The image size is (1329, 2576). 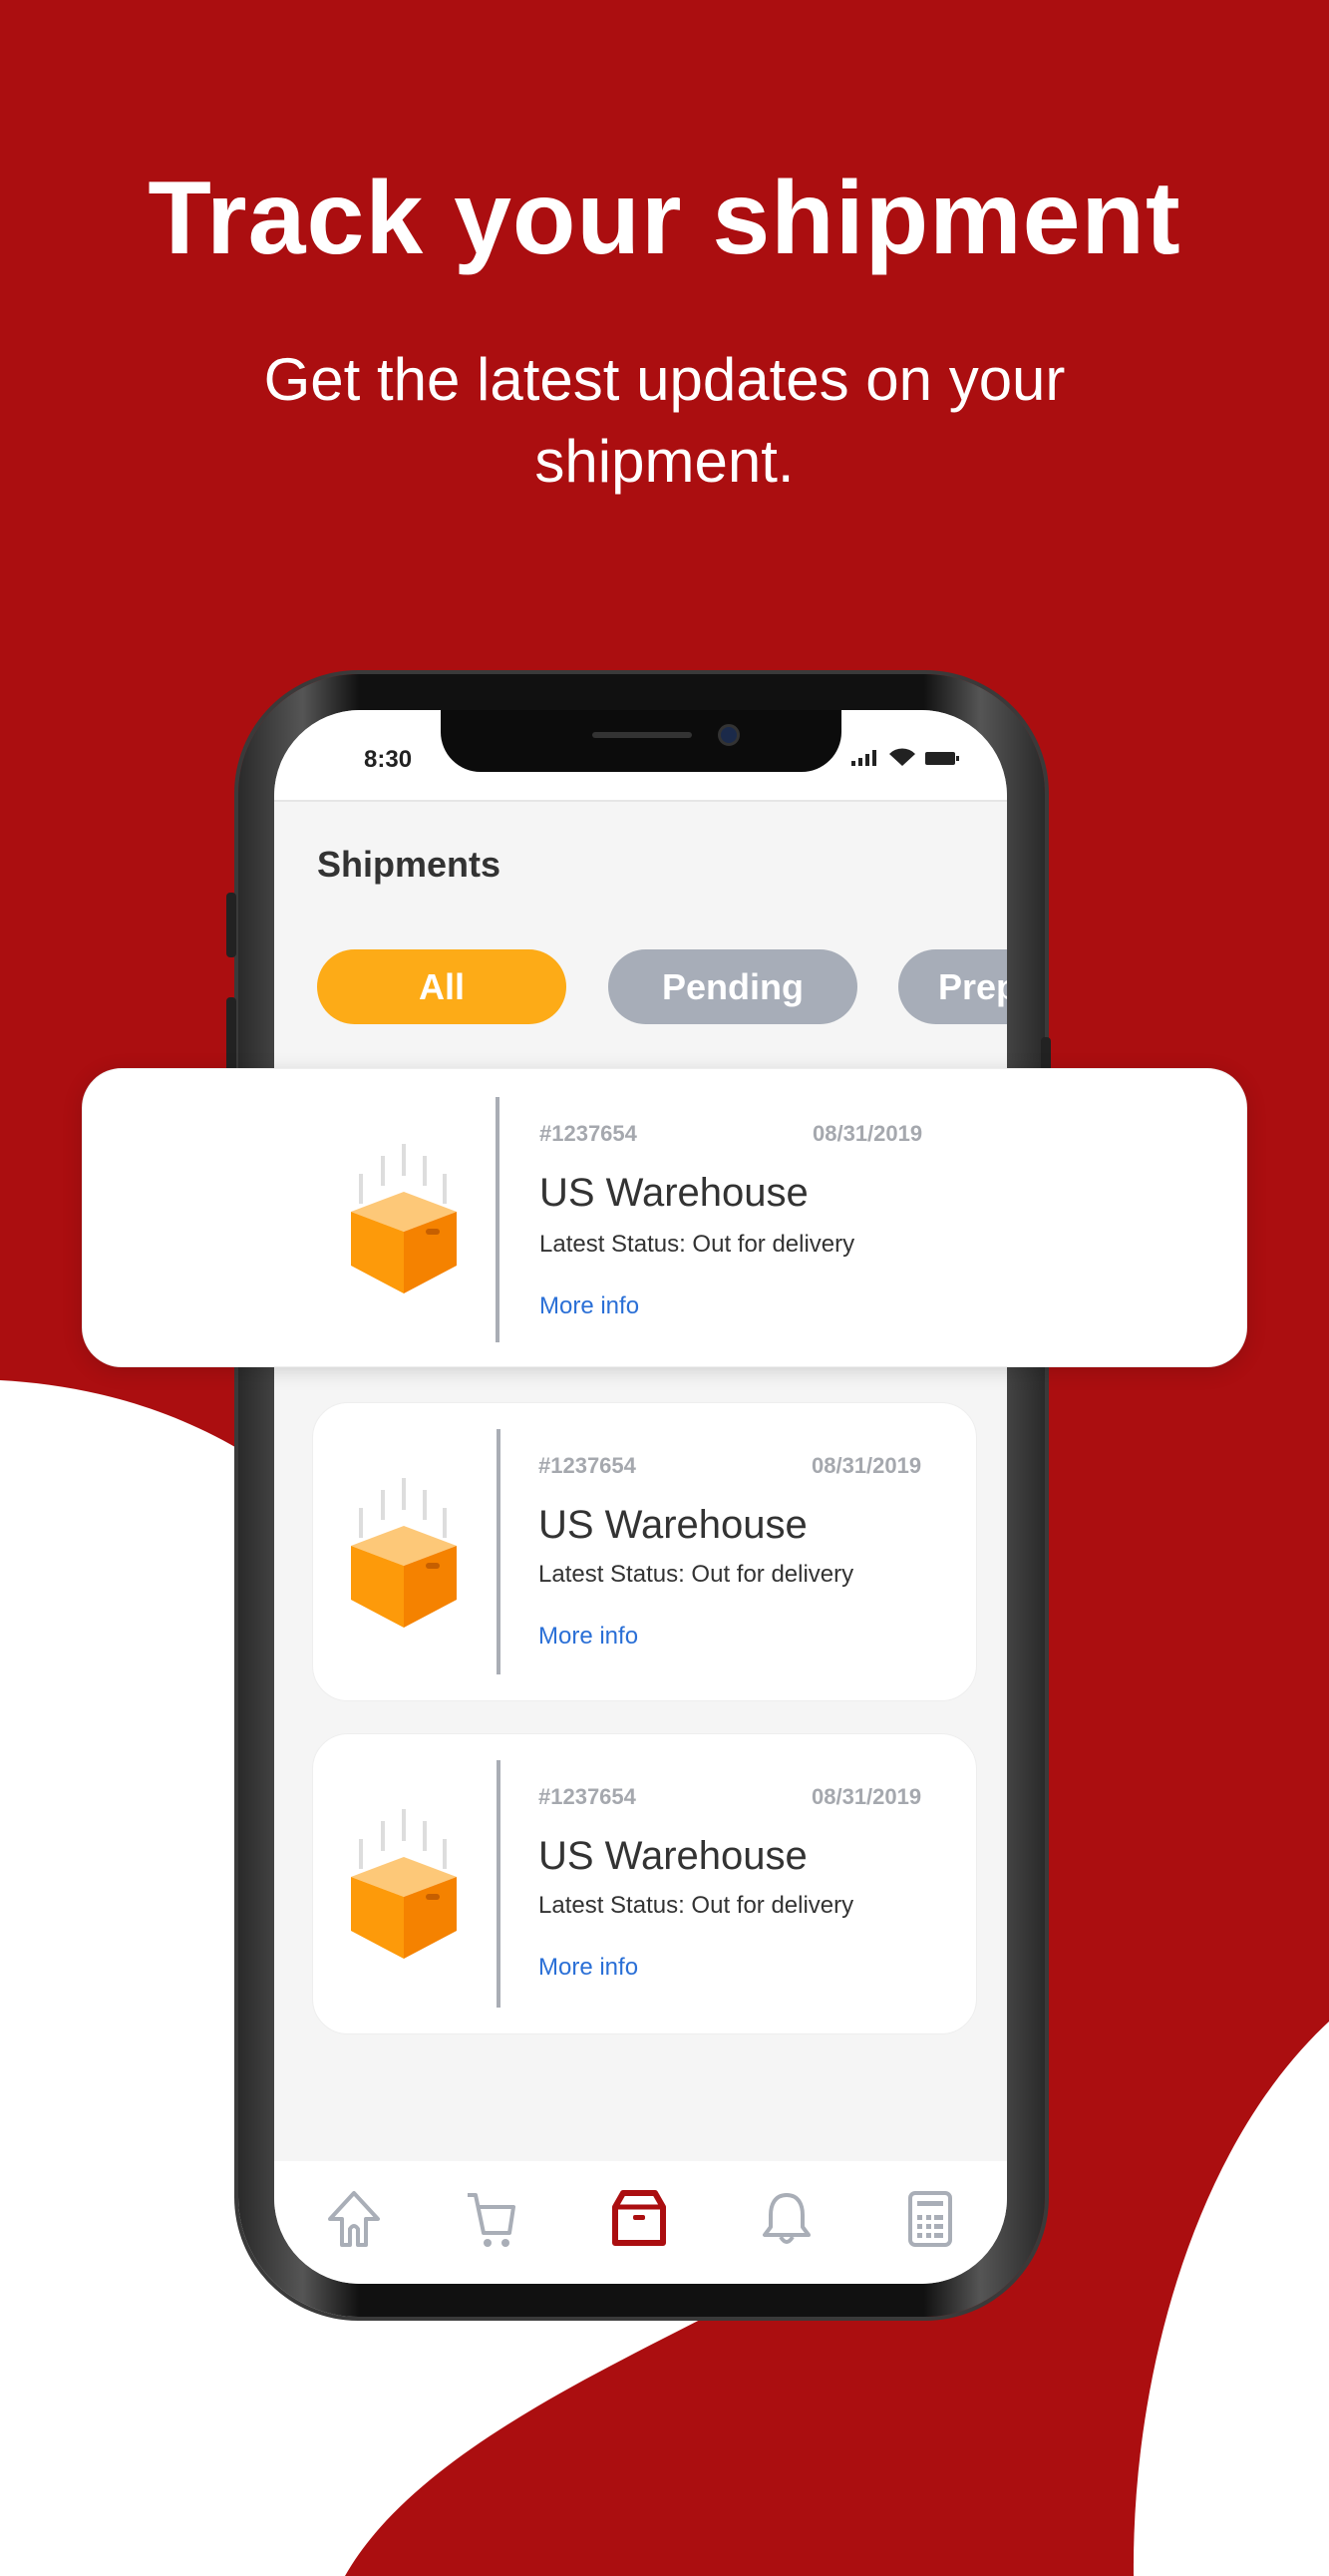 I want to click on bottom-tab-bar, so click(x=640, y=2222).